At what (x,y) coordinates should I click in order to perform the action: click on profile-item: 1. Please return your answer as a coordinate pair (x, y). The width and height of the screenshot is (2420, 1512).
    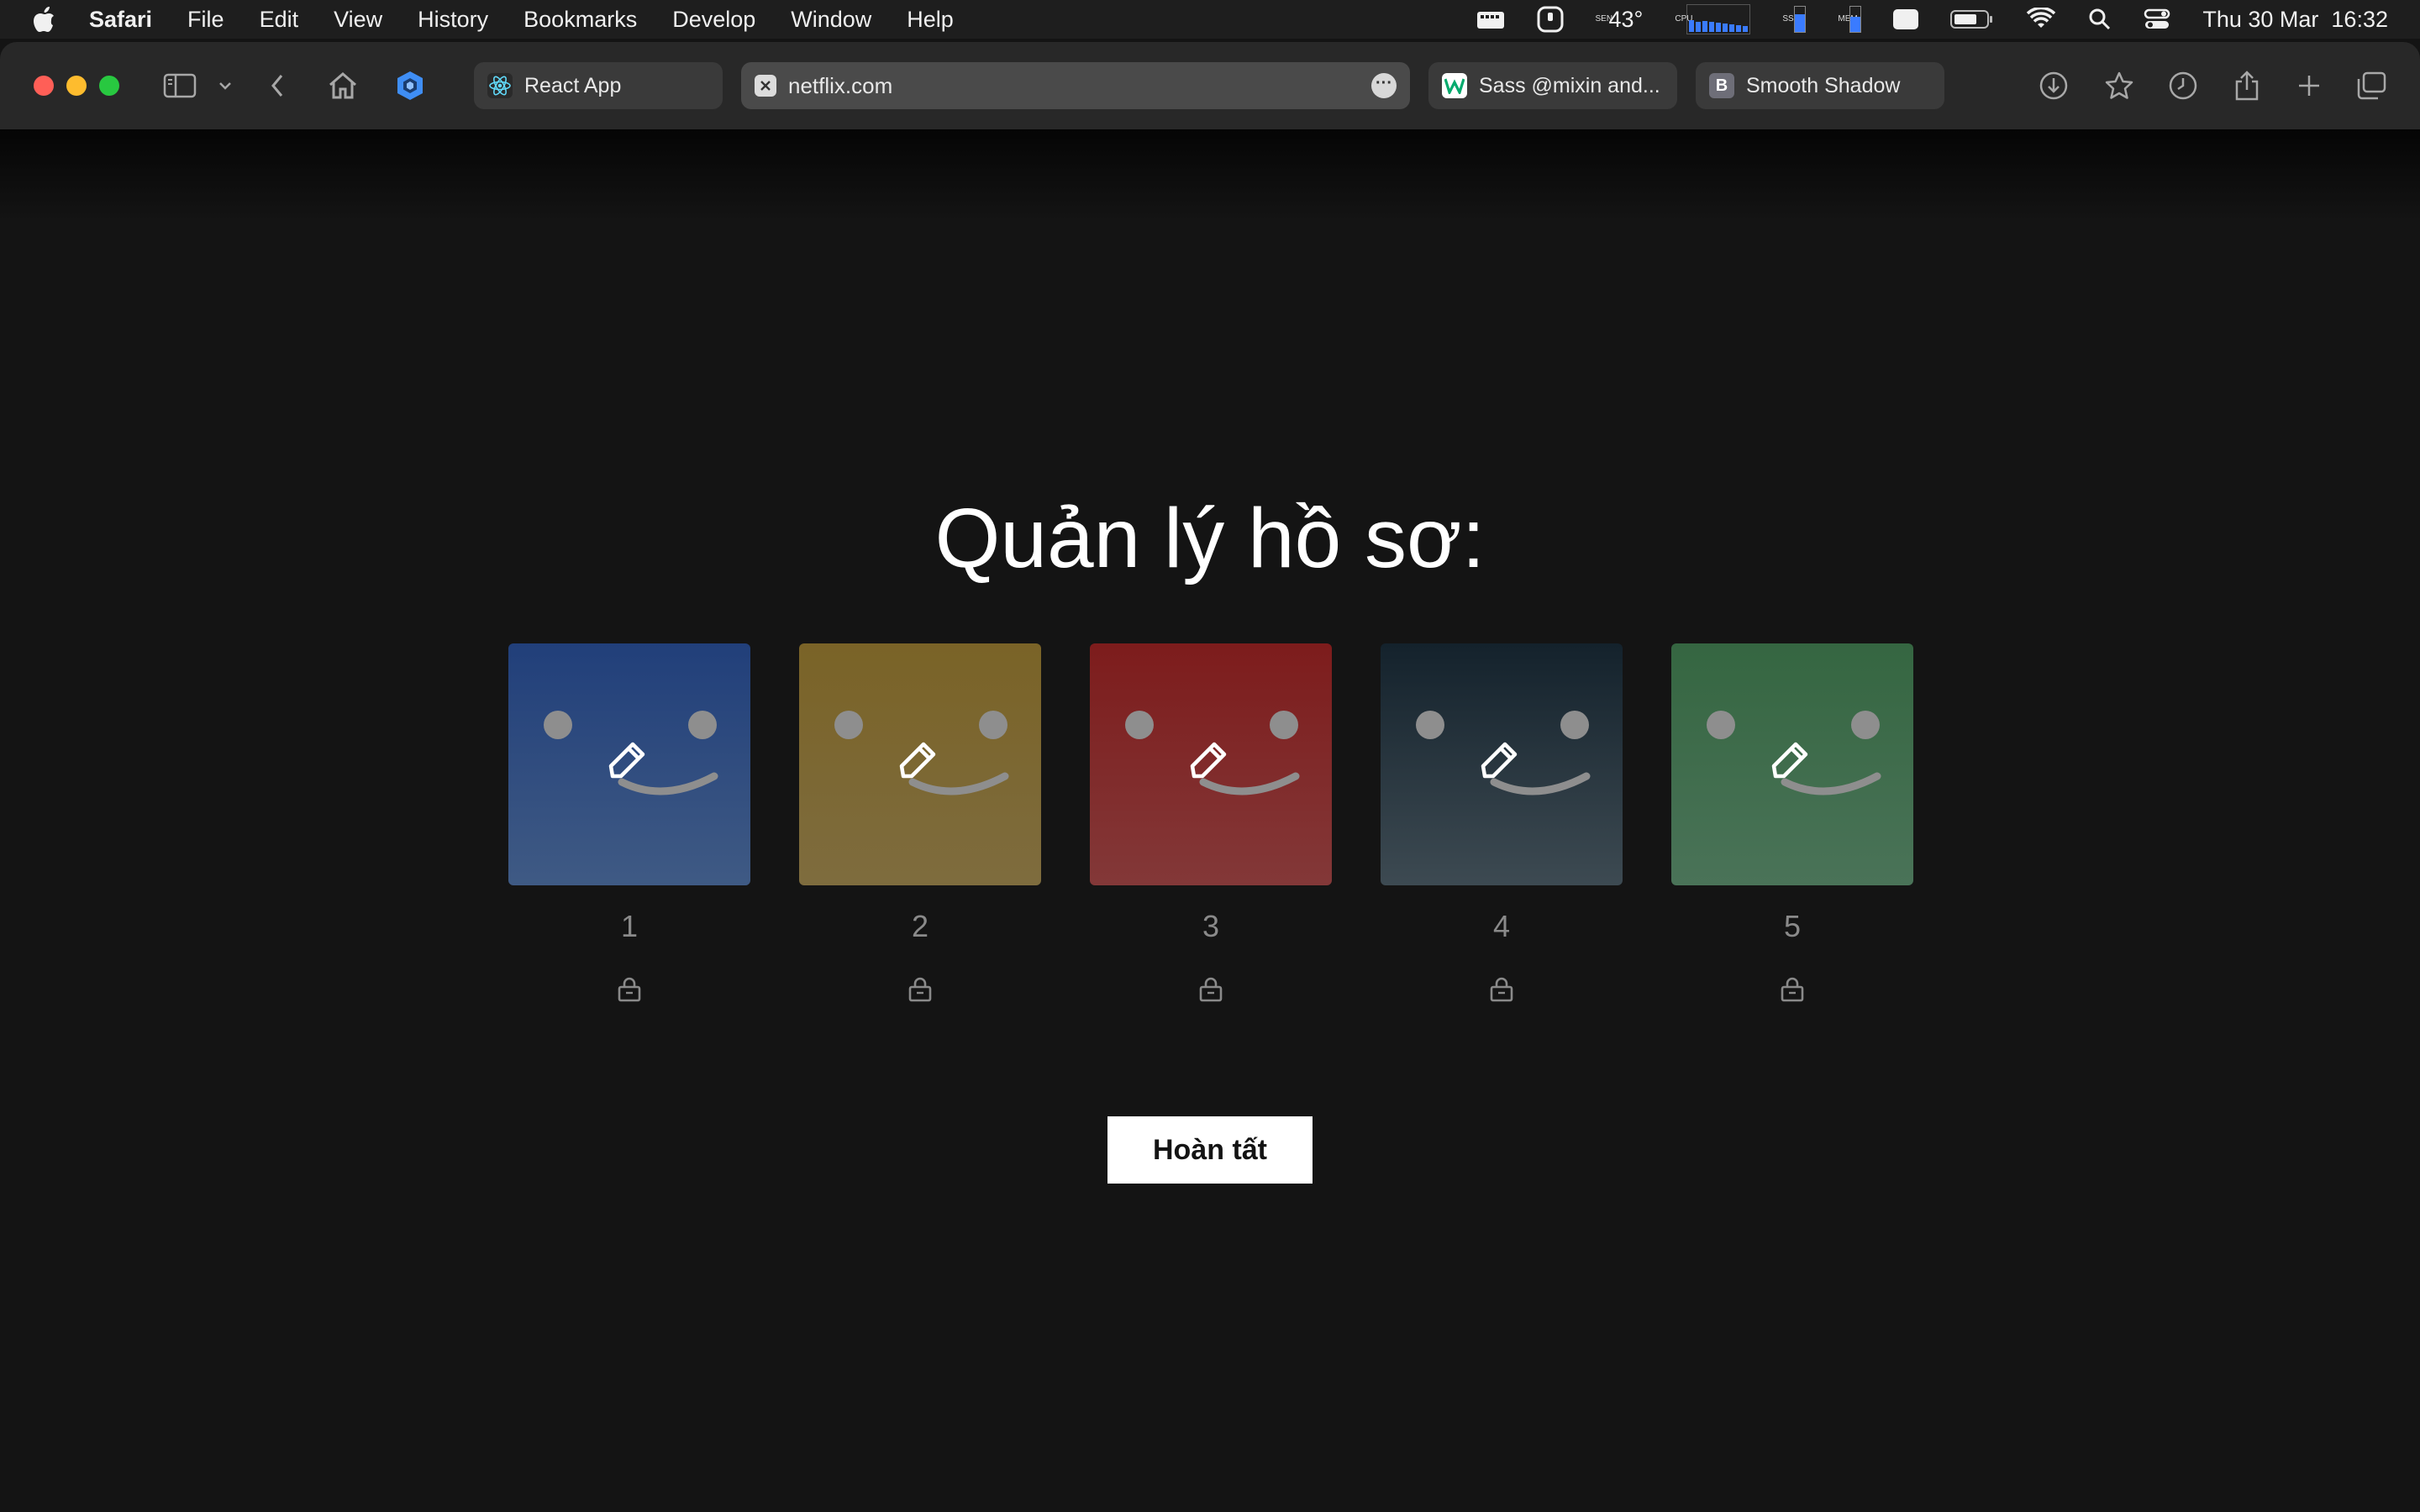
    Looking at the image, I should click on (630, 823).